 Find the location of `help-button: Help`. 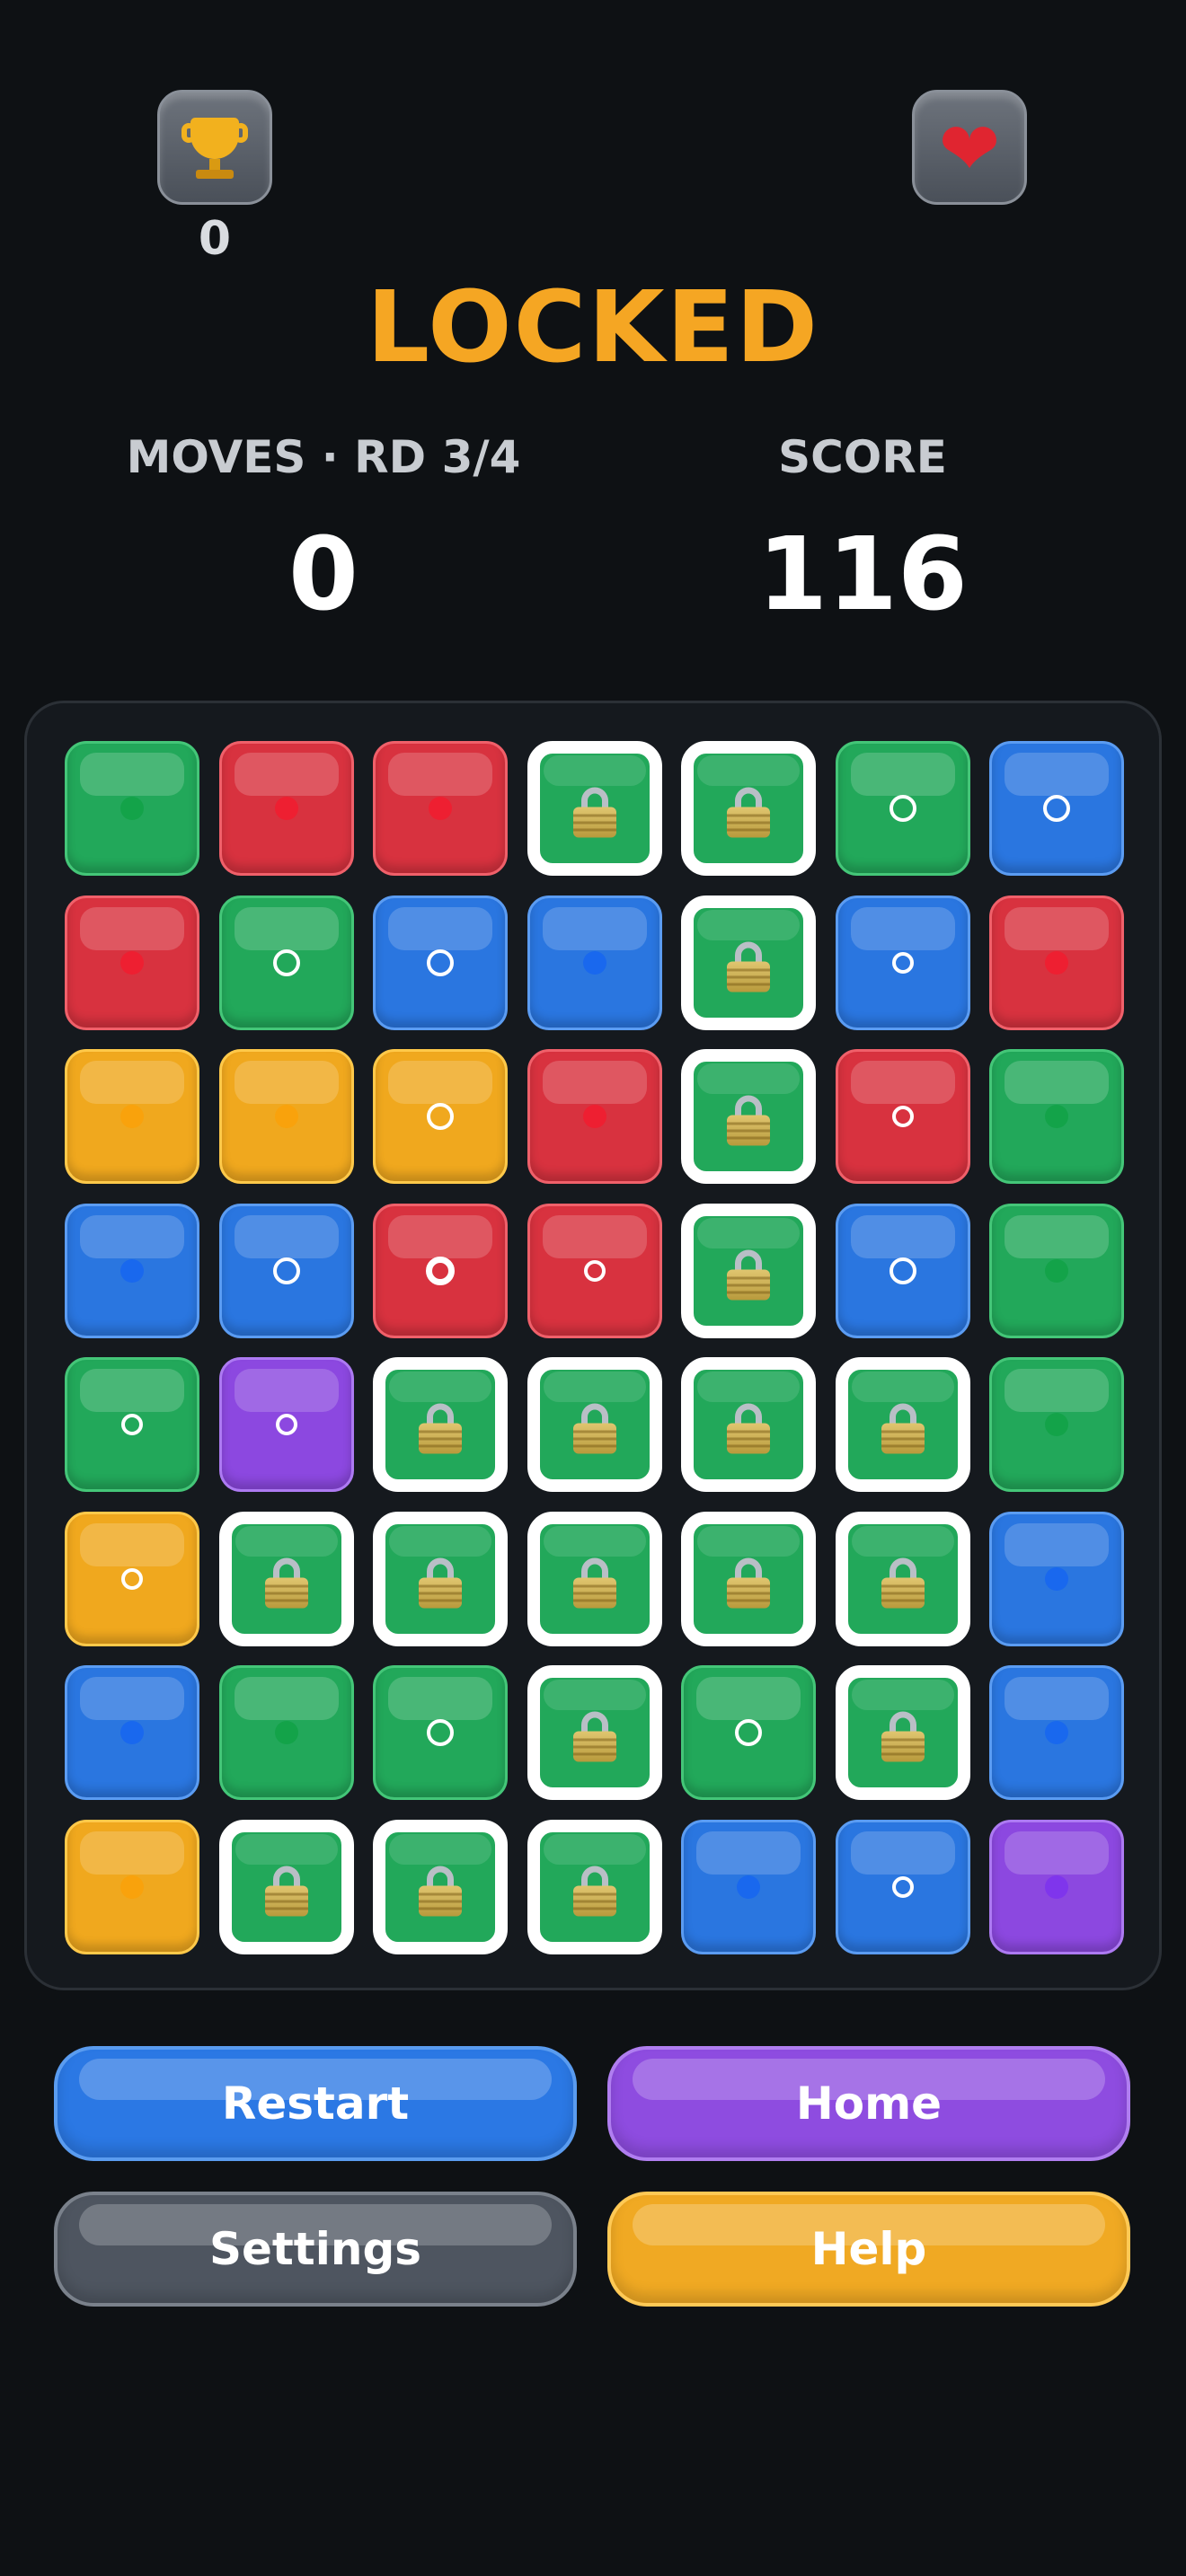

help-button: Help is located at coordinates (868, 2249).